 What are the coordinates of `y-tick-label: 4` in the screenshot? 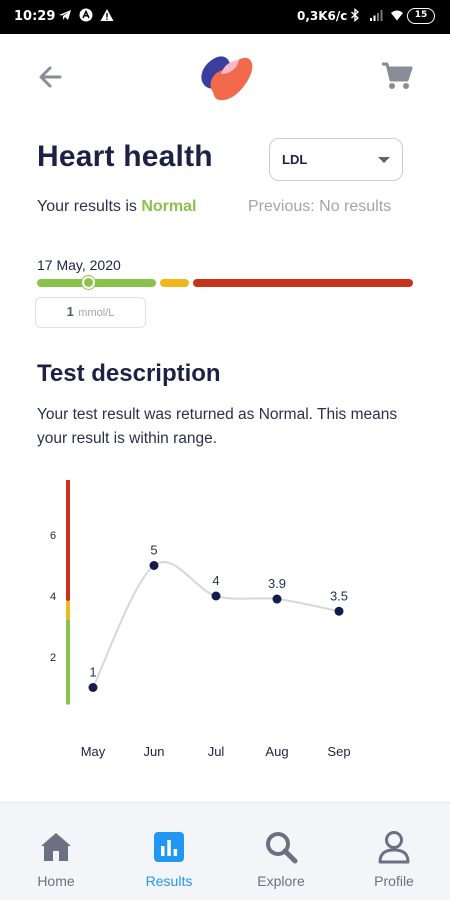 It's located at (53, 597).